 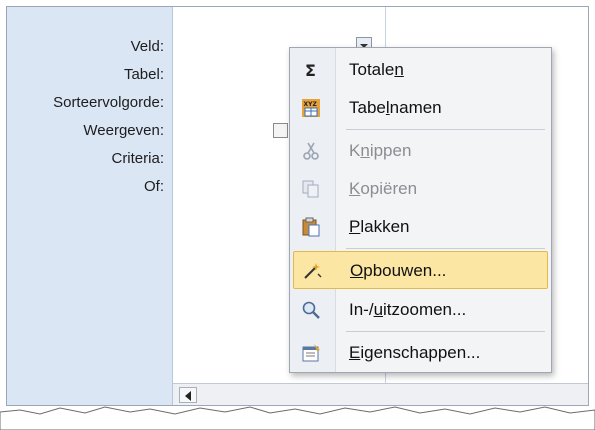 What do you see at coordinates (108, 102) in the screenshot?
I see `row-label-sort-order: Sorteervolgorde:` at bounding box center [108, 102].